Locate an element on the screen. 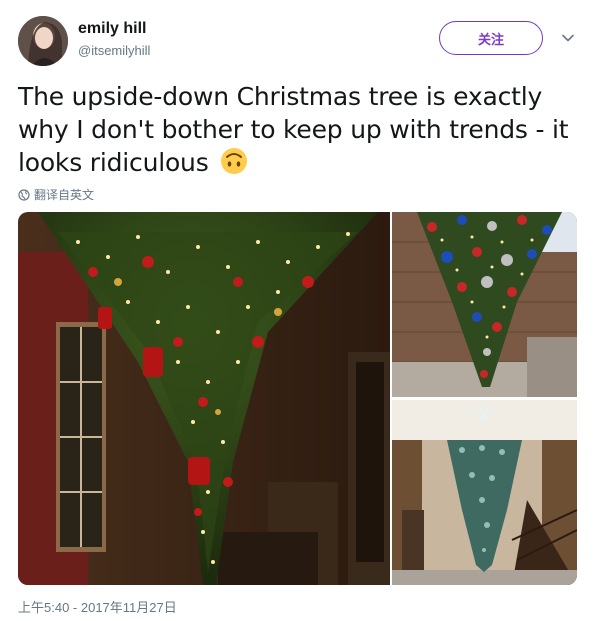  photo-hanging-bauble-tree is located at coordinates (484, 304).